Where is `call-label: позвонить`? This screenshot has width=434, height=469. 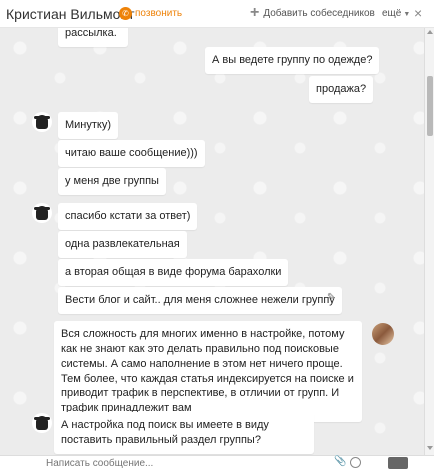
call-label: позвонить is located at coordinates (159, 13).